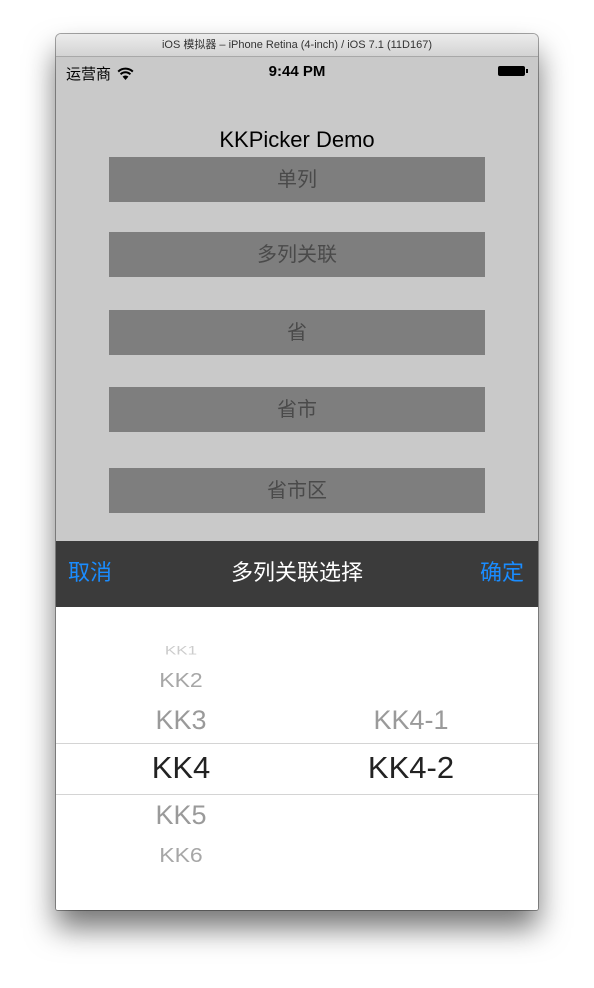  Describe the element at coordinates (297, 743) in the screenshot. I see `selection-line-top` at that location.